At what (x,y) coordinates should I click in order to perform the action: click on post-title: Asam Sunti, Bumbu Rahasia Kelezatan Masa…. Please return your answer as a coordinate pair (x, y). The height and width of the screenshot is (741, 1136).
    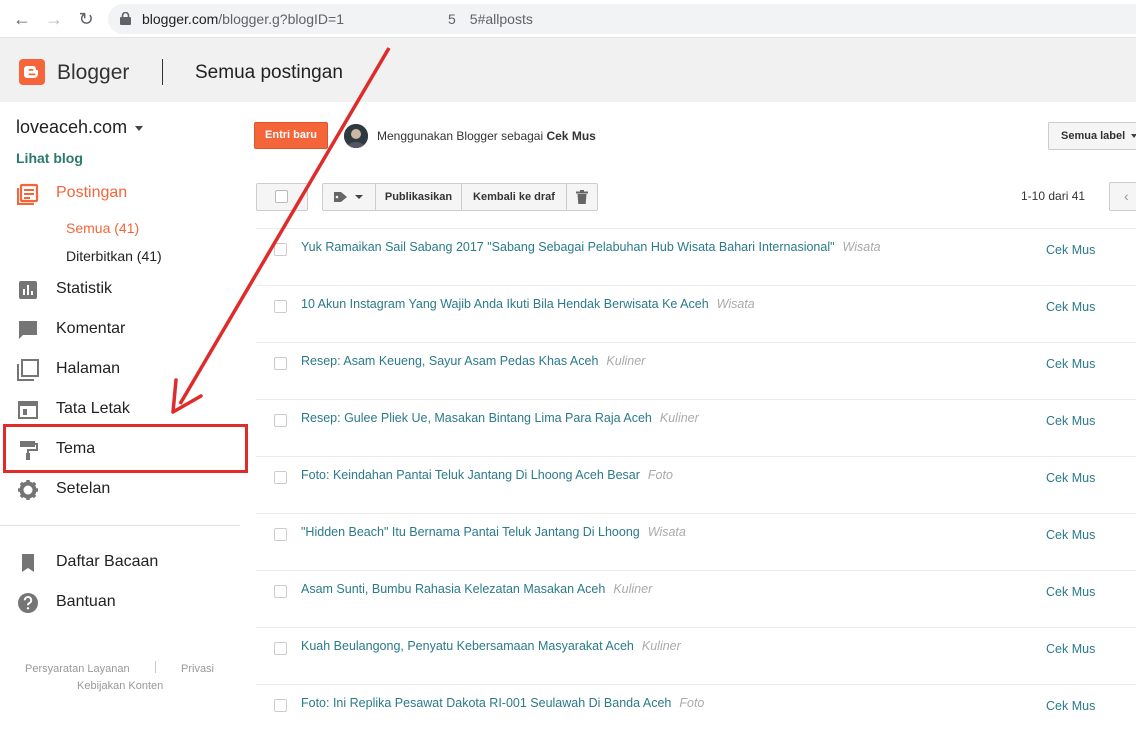
    Looking at the image, I should click on (453, 589).